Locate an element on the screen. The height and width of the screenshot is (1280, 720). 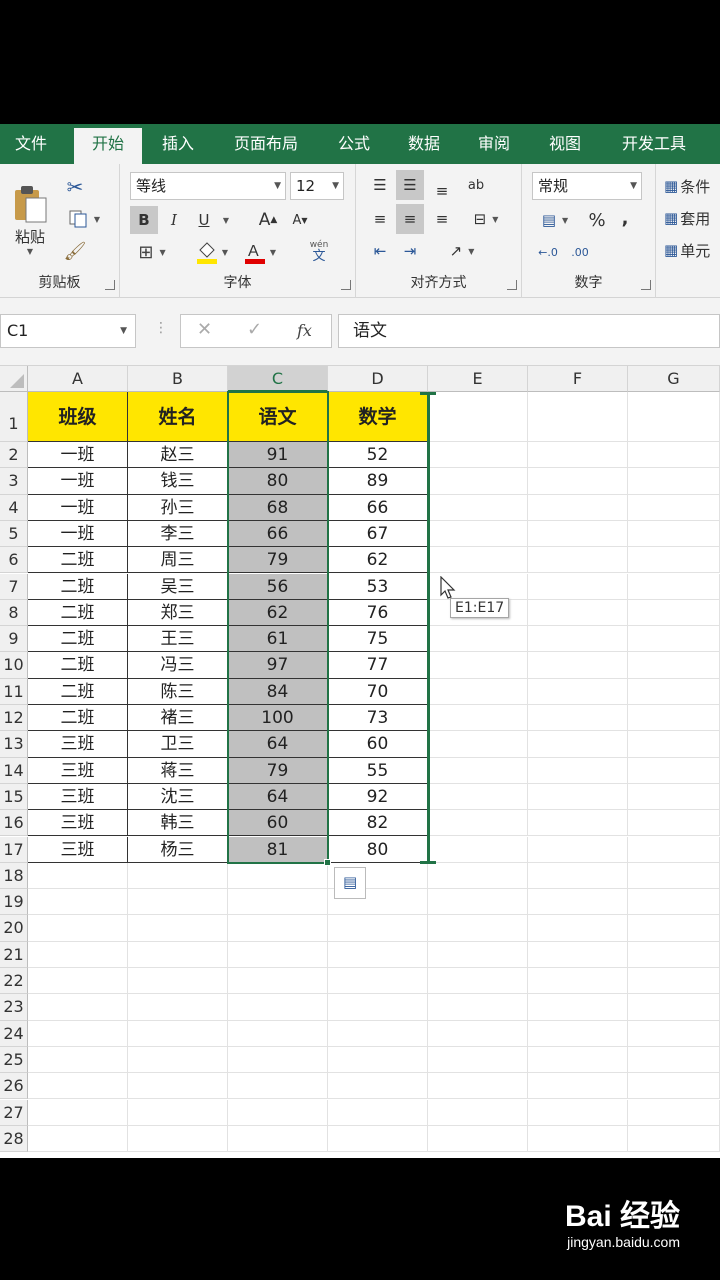
table-cell: 61 is located at coordinates (278, 639).